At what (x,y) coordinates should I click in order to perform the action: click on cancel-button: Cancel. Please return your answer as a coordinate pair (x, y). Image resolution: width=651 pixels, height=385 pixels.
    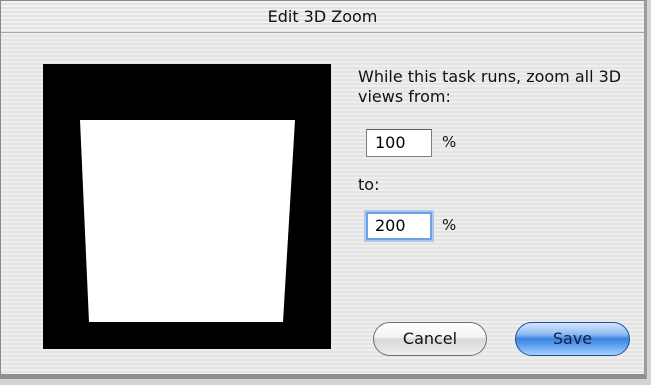
    Looking at the image, I should click on (430, 339).